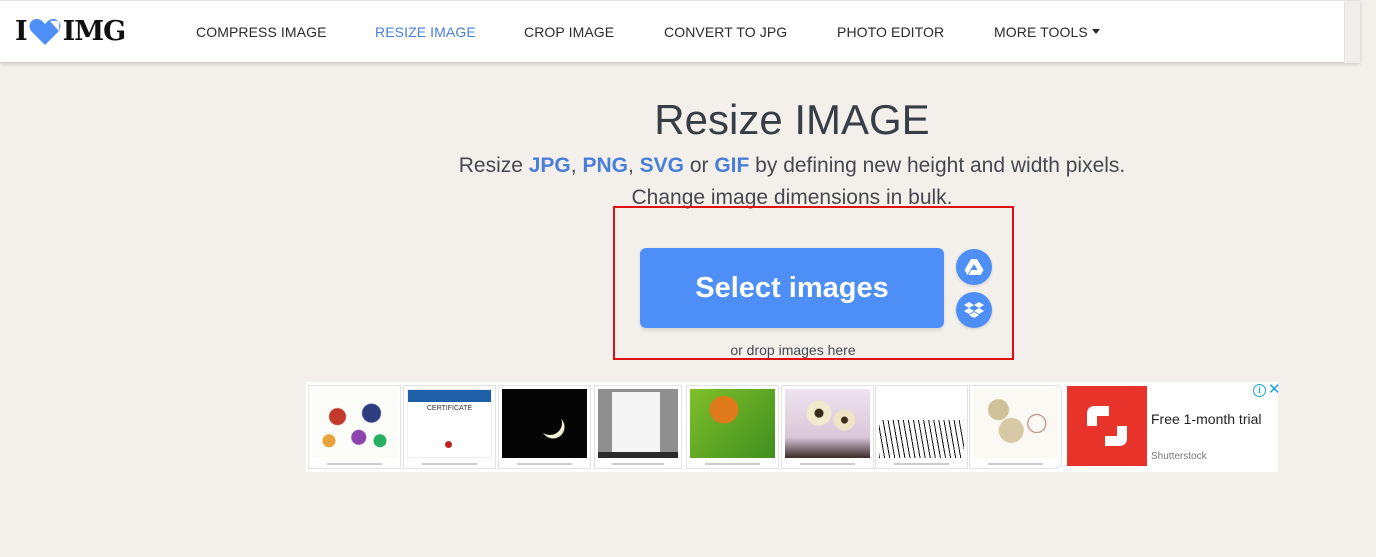 The width and height of the screenshot is (1376, 557). I want to click on ad-brand-name: Shutterstock, so click(1179, 456).